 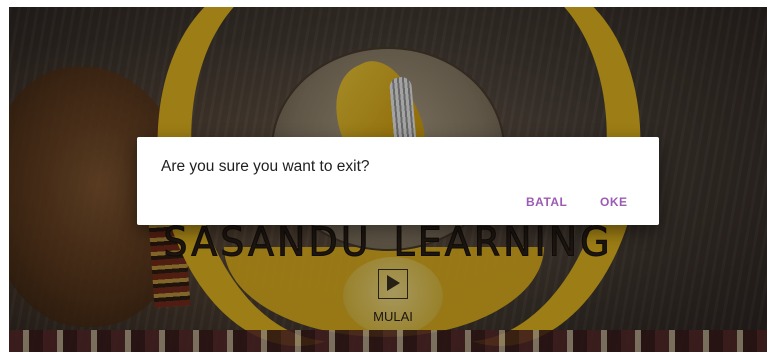 What do you see at coordinates (614, 202) in the screenshot?
I see `ok-button: OKE` at bounding box center [614, 202].